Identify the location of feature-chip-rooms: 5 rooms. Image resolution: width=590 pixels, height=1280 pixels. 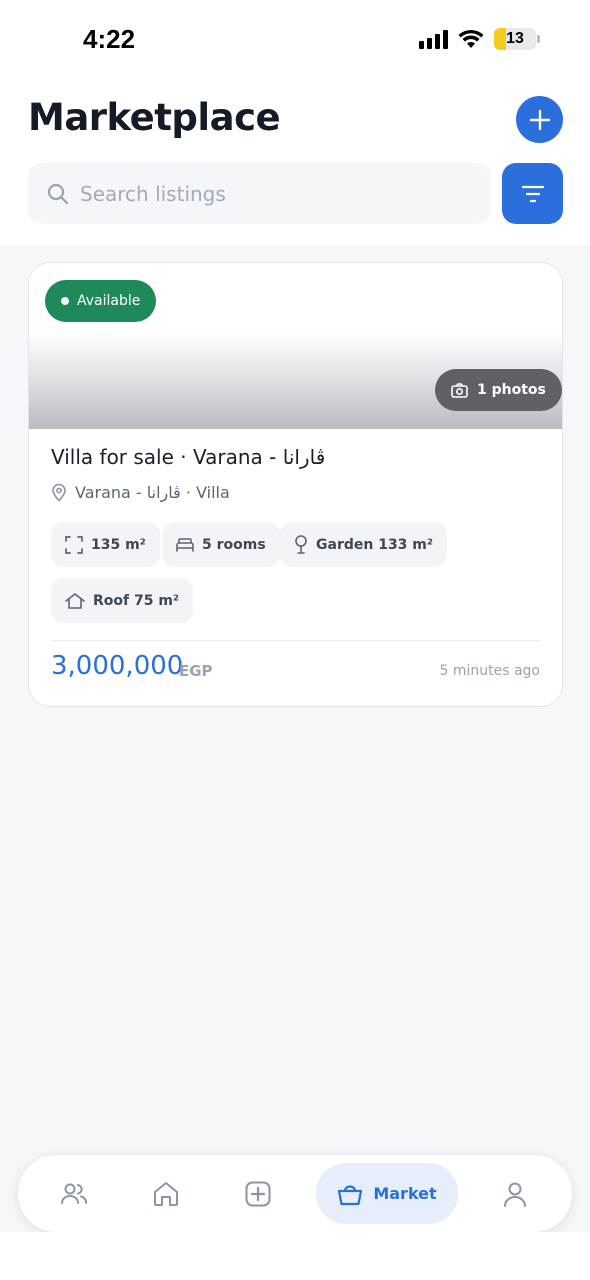
(221, 544).